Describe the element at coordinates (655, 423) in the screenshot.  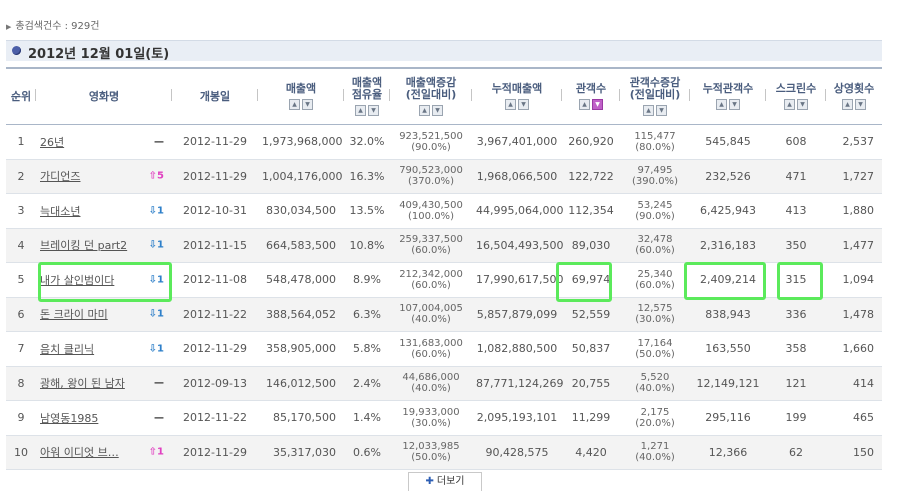
I see `audience-change-pct: (20.0%)` at that location.